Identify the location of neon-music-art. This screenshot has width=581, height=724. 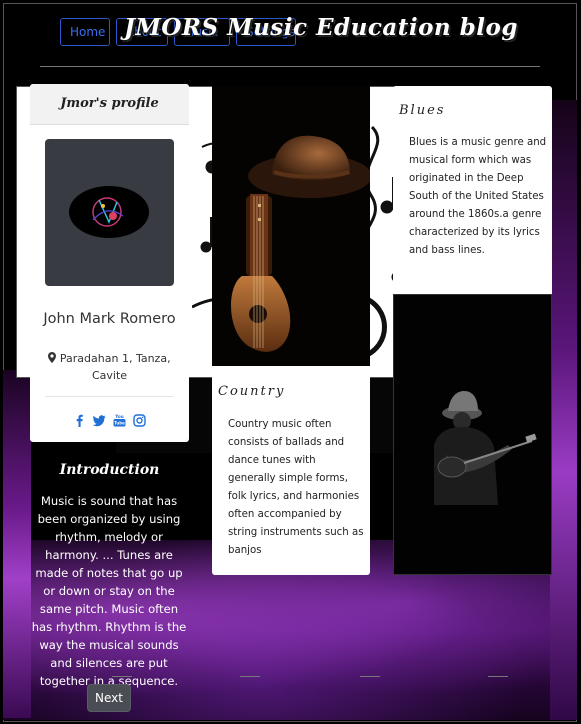
(108, 212).